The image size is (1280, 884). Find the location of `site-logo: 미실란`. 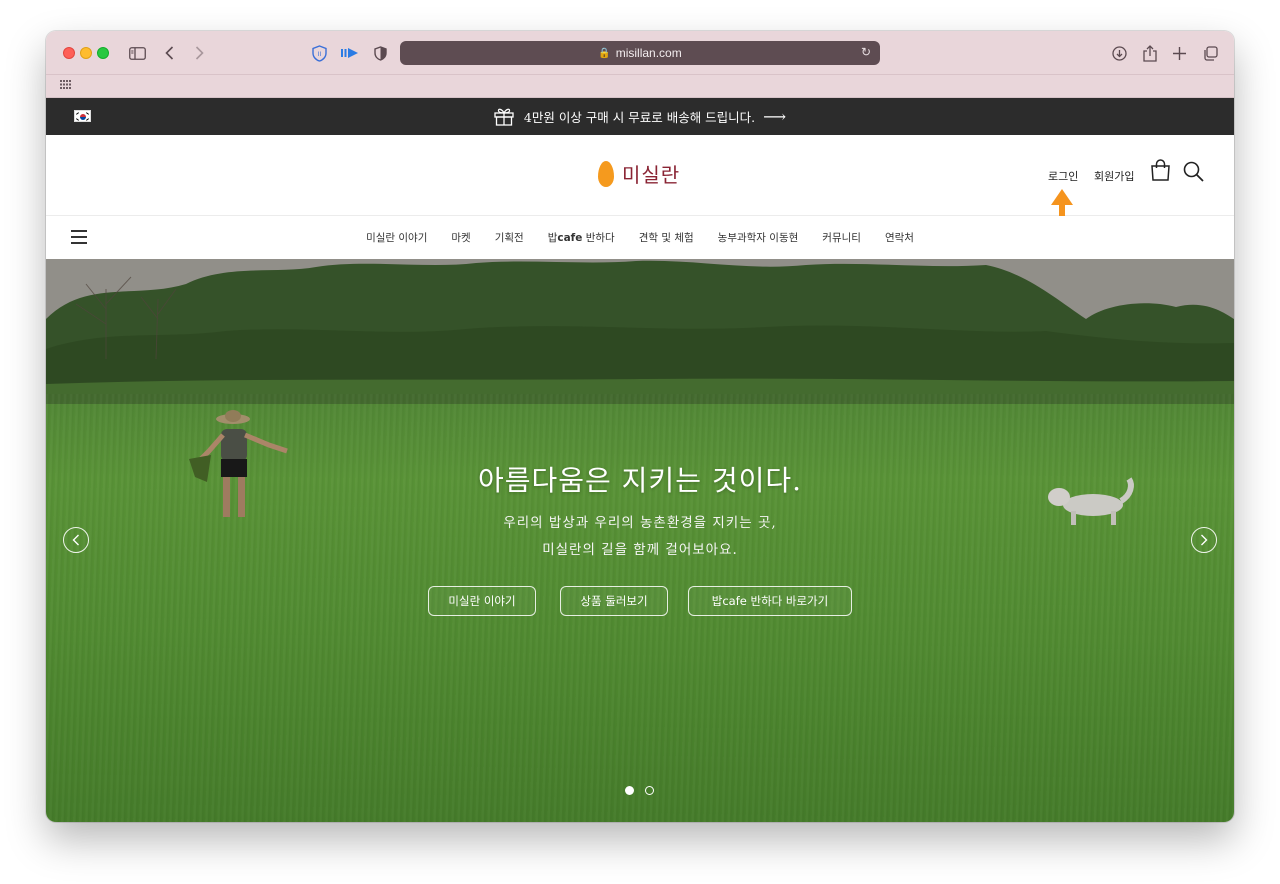

site-logo: 미실란 is located at coordinates (639, 173).